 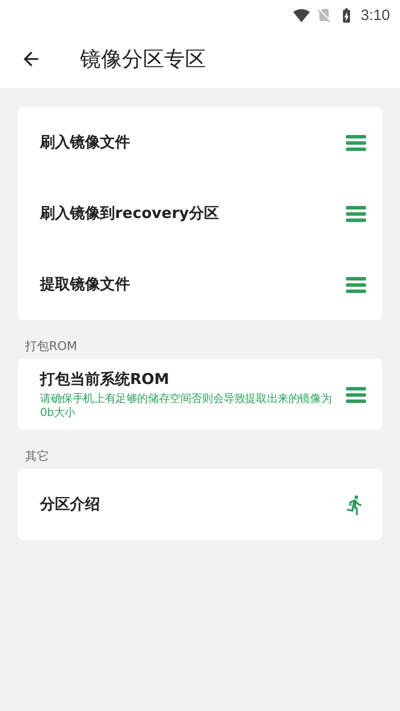 What do you see at coordinates (301, 15) in the screenshot?
I see `wifi-icon` at bounding box center [301, 15].